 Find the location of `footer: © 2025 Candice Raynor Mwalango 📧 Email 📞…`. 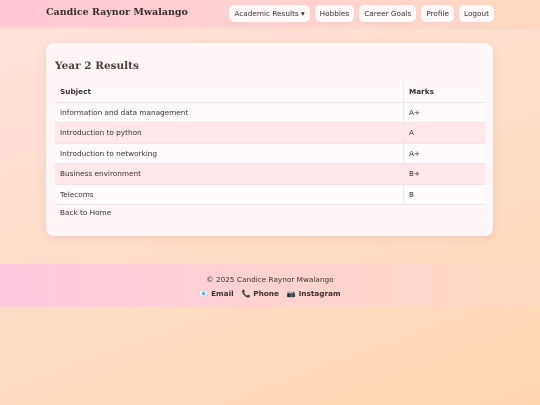

footer: © 2025 Candice Raynor Mwalango 📧 Email 📞… is located at coordinates (270, 285).